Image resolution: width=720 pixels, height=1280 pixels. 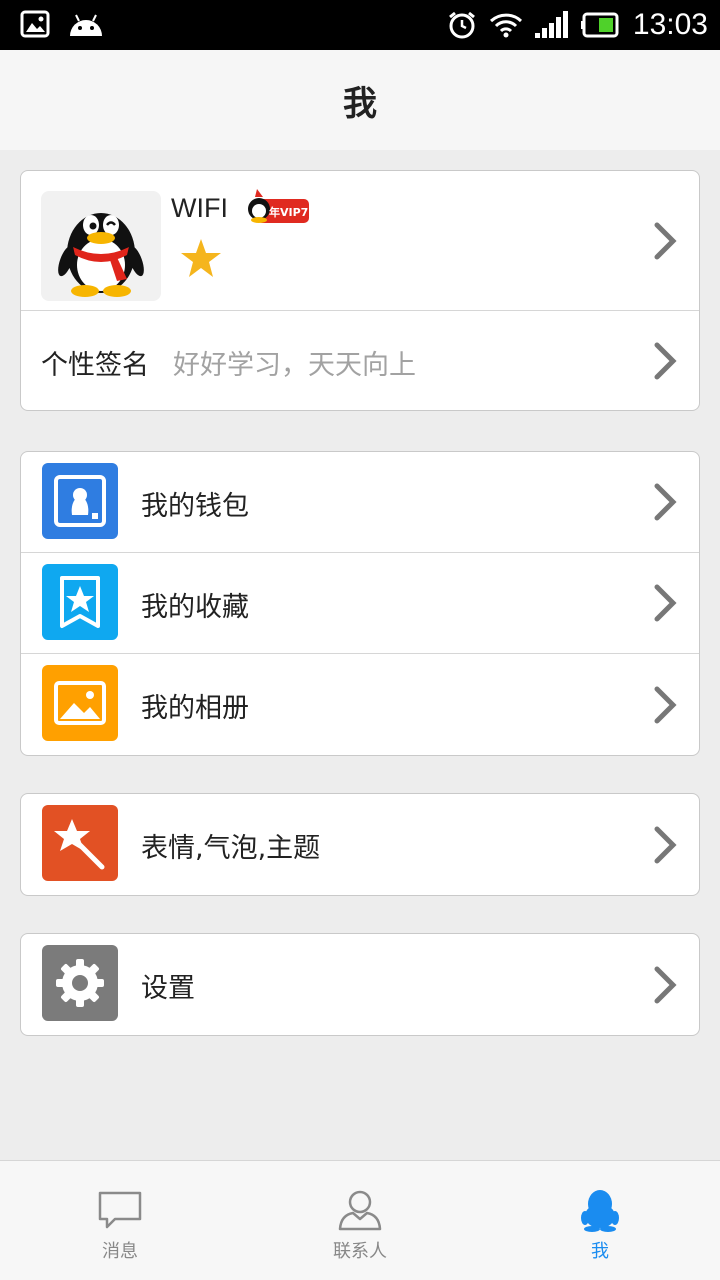 I want to click on tab-contacts: 联系人, so click(x=360, y=1220).